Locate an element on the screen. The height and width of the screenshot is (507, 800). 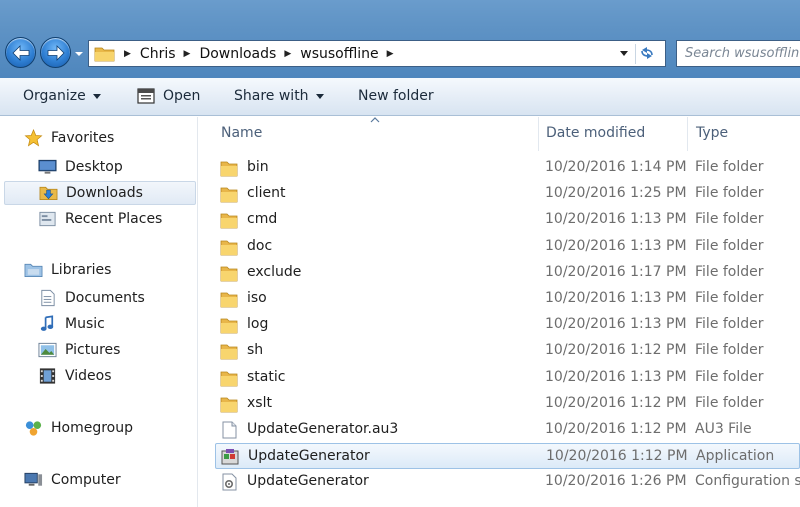
recent-pages-dropdown-icon is located at coordinates (79, 54).